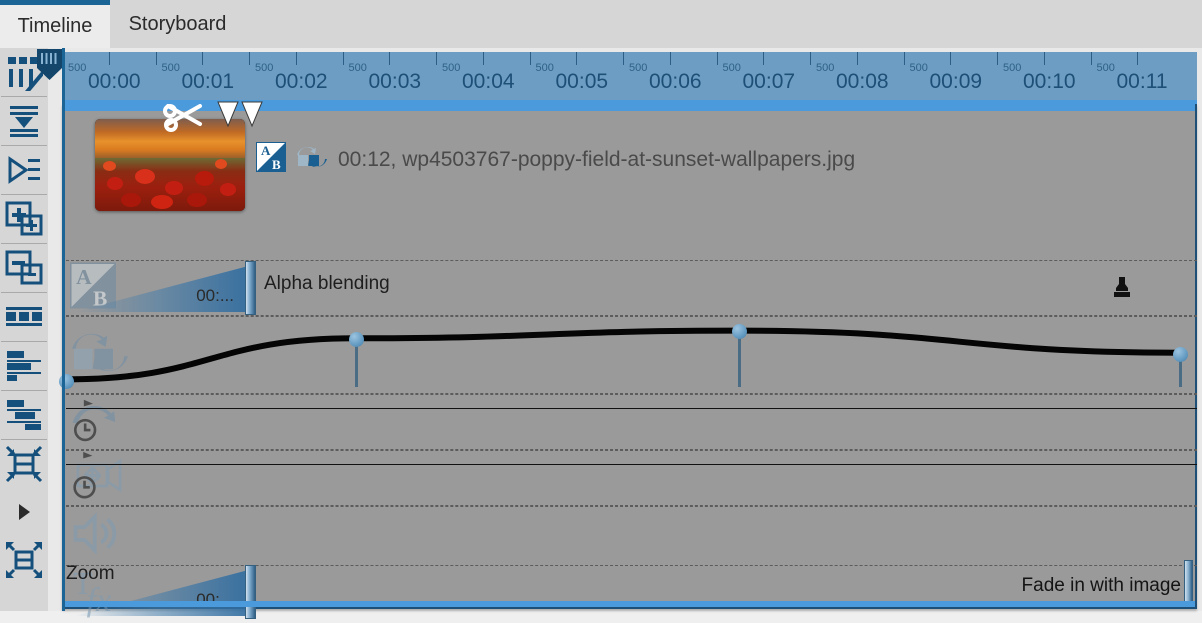 Image resolution: width=1202 pixels, height=623 pixels. What do you see at coordinates (582, 81) in the screenshot?
I see `ruler-second-label: 00:05` at bounding box center [582, 81].